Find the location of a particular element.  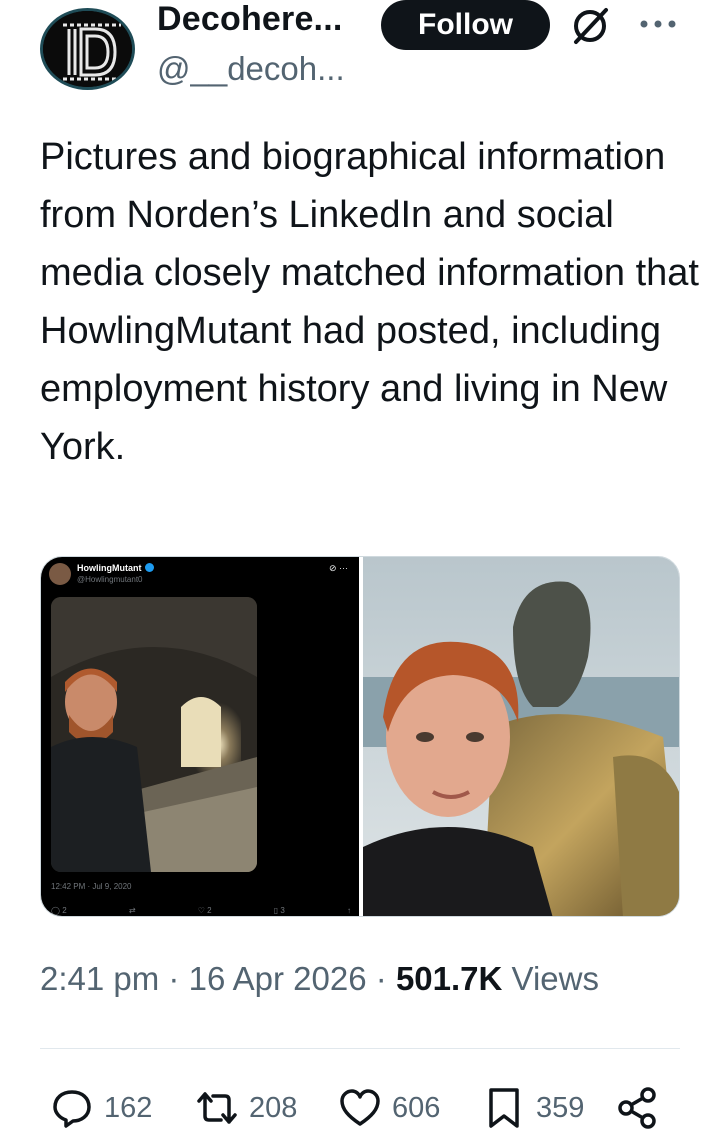

embedded-name: HowlingMutant is located at coordinates (115, 568).